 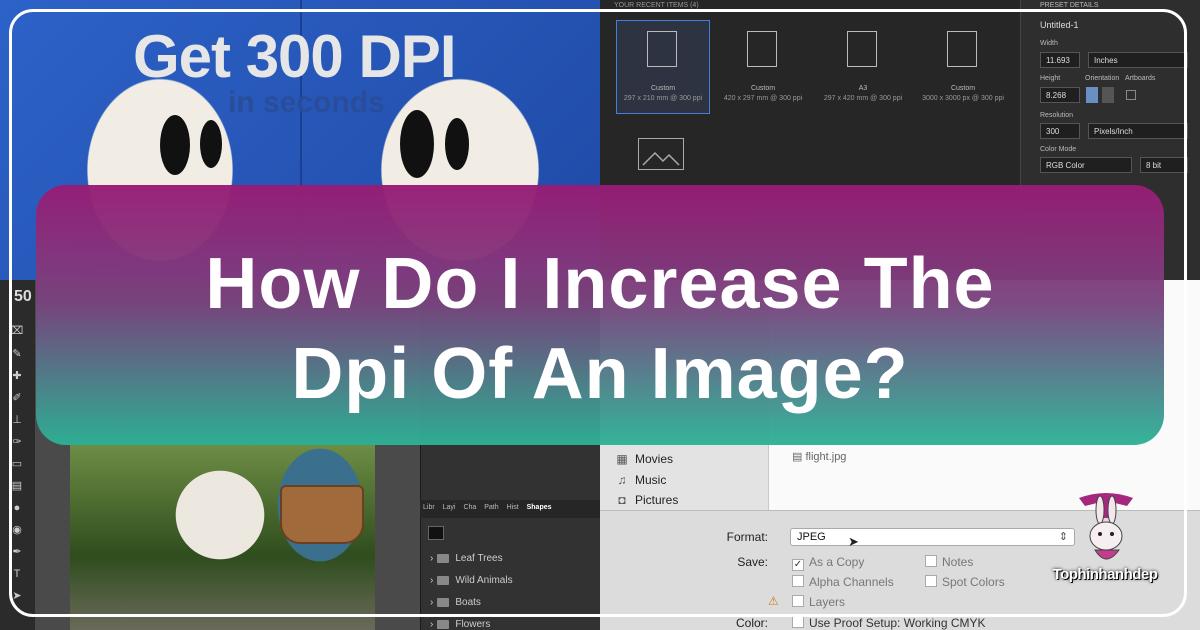 What do you see at coordinates (1106, 526) in the screenshot?
I see `rabbit-mascot-icon` at bounding box center [1106, 526].